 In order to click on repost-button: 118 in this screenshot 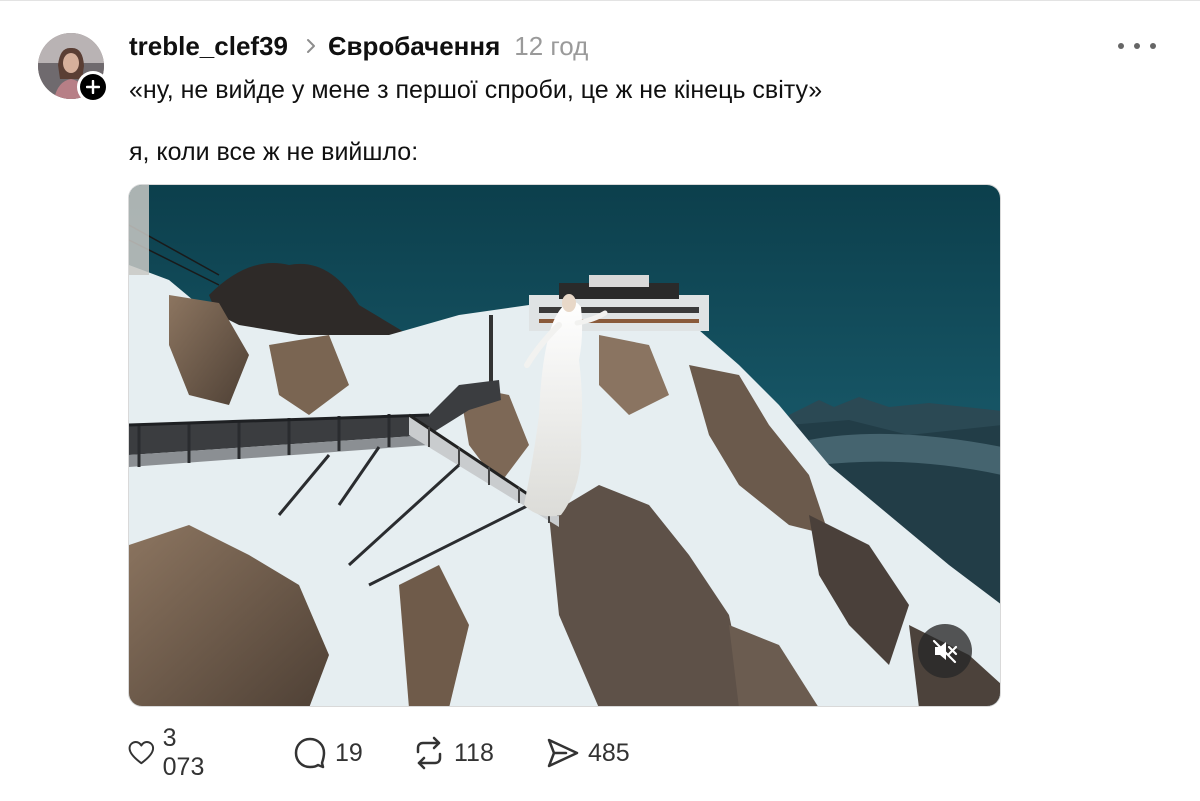, I will do `click(453, 753)`.